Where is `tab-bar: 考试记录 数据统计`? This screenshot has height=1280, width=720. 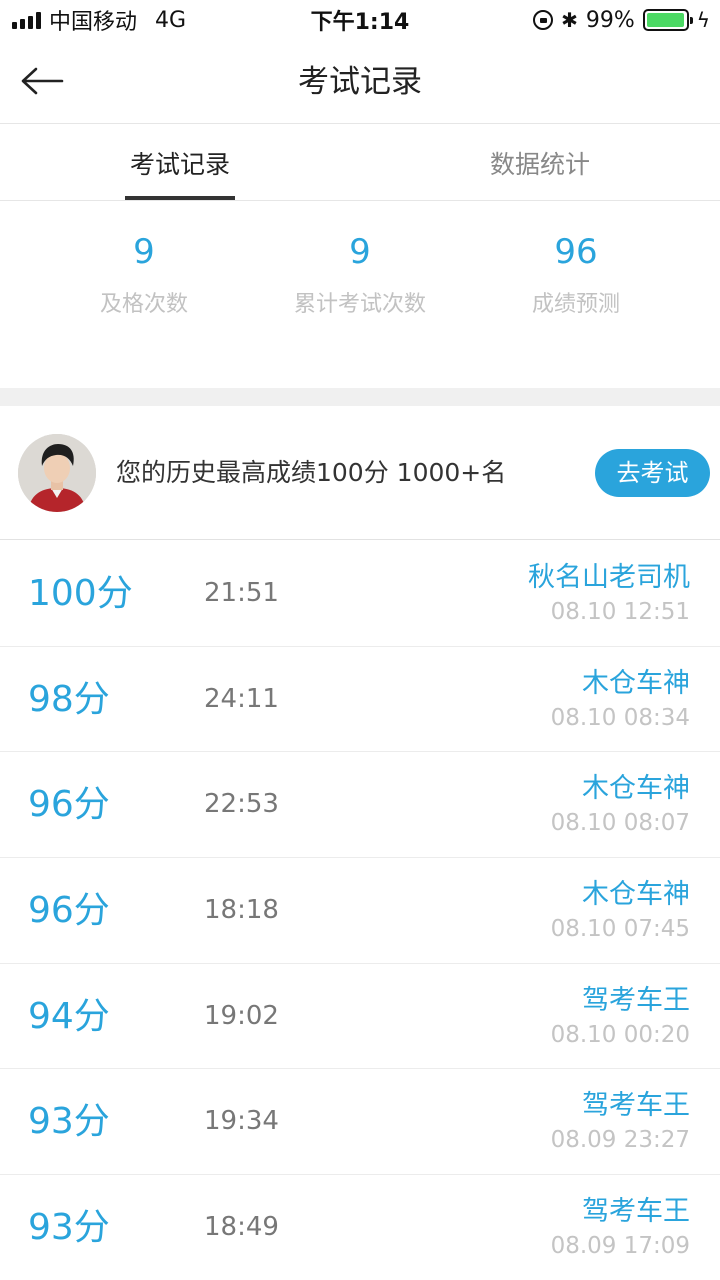 tab-bar: 考试记录 数据统计 is located at coordinates (360, 163).